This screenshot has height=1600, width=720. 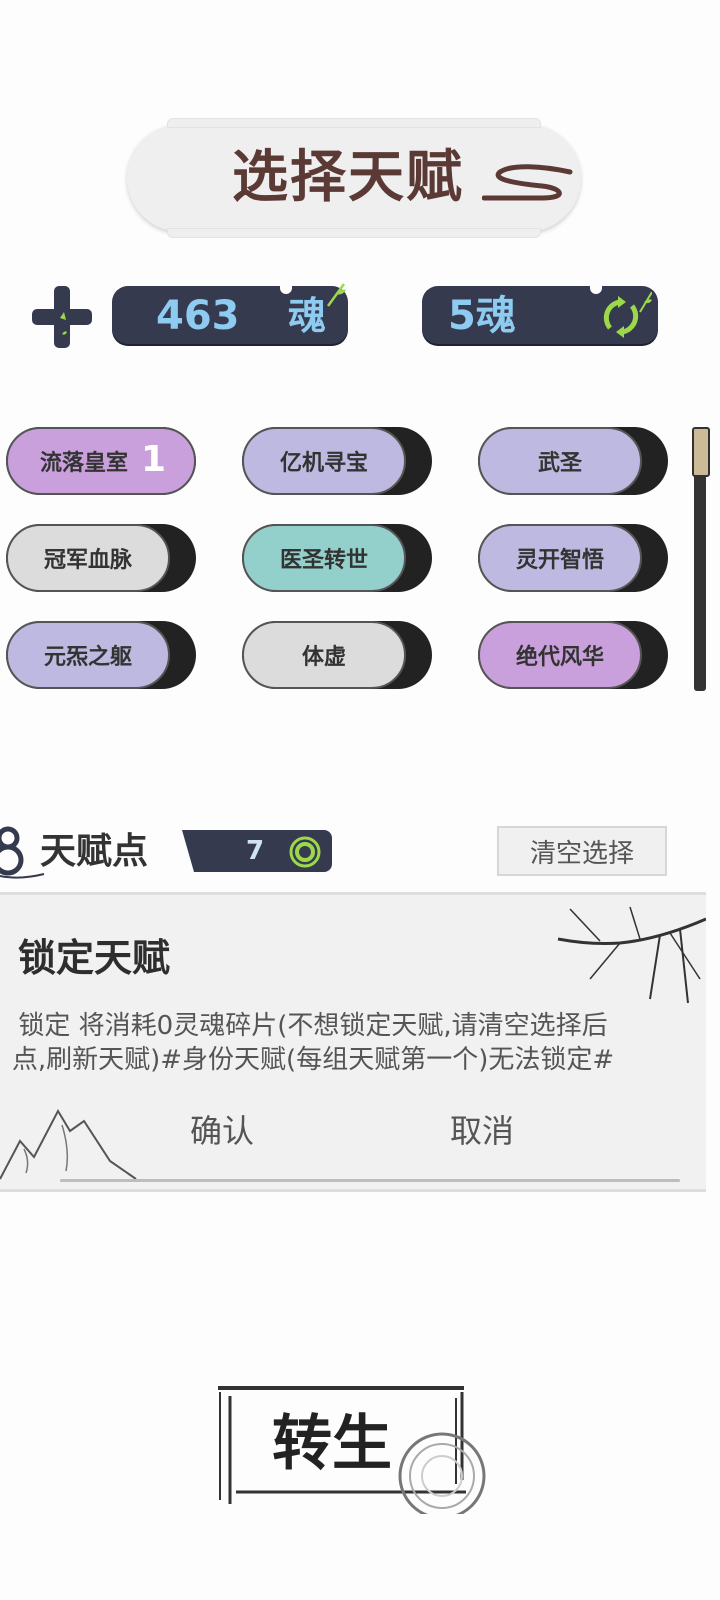 I want to click on talent-points-value: 7, so click(x=255, y=851).